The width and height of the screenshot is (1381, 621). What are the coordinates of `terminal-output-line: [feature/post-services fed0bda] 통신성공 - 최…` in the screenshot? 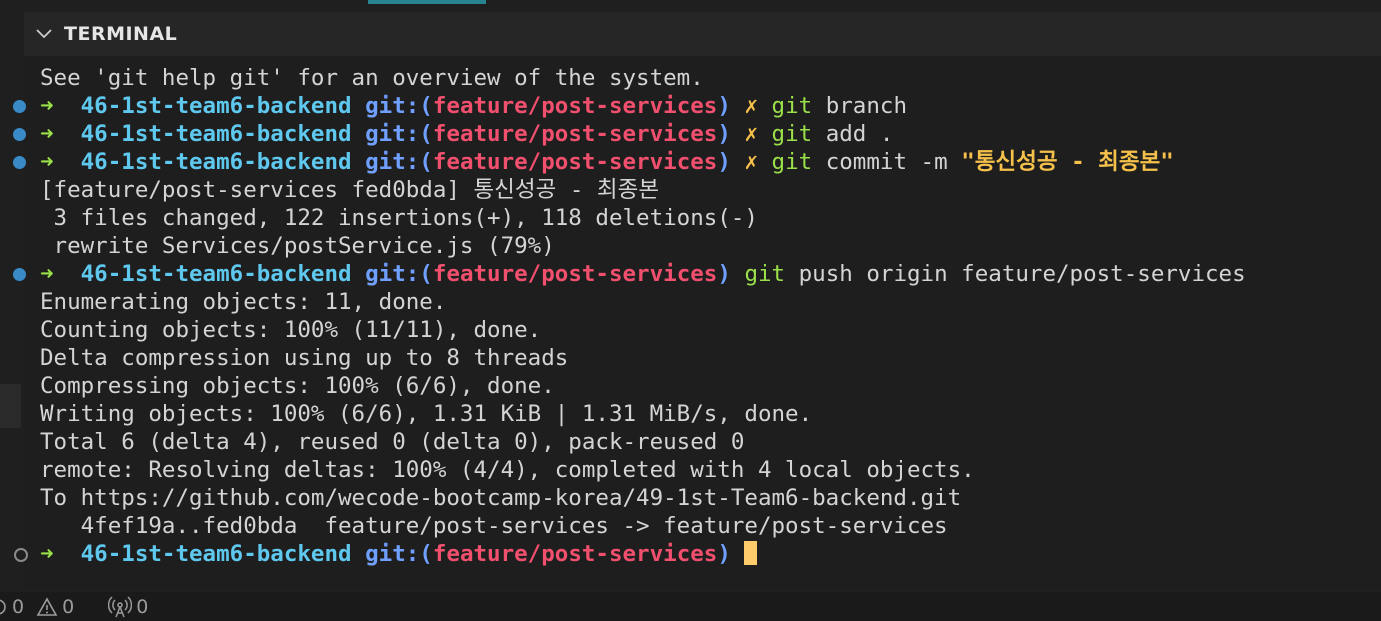 It's located at (680, 190).